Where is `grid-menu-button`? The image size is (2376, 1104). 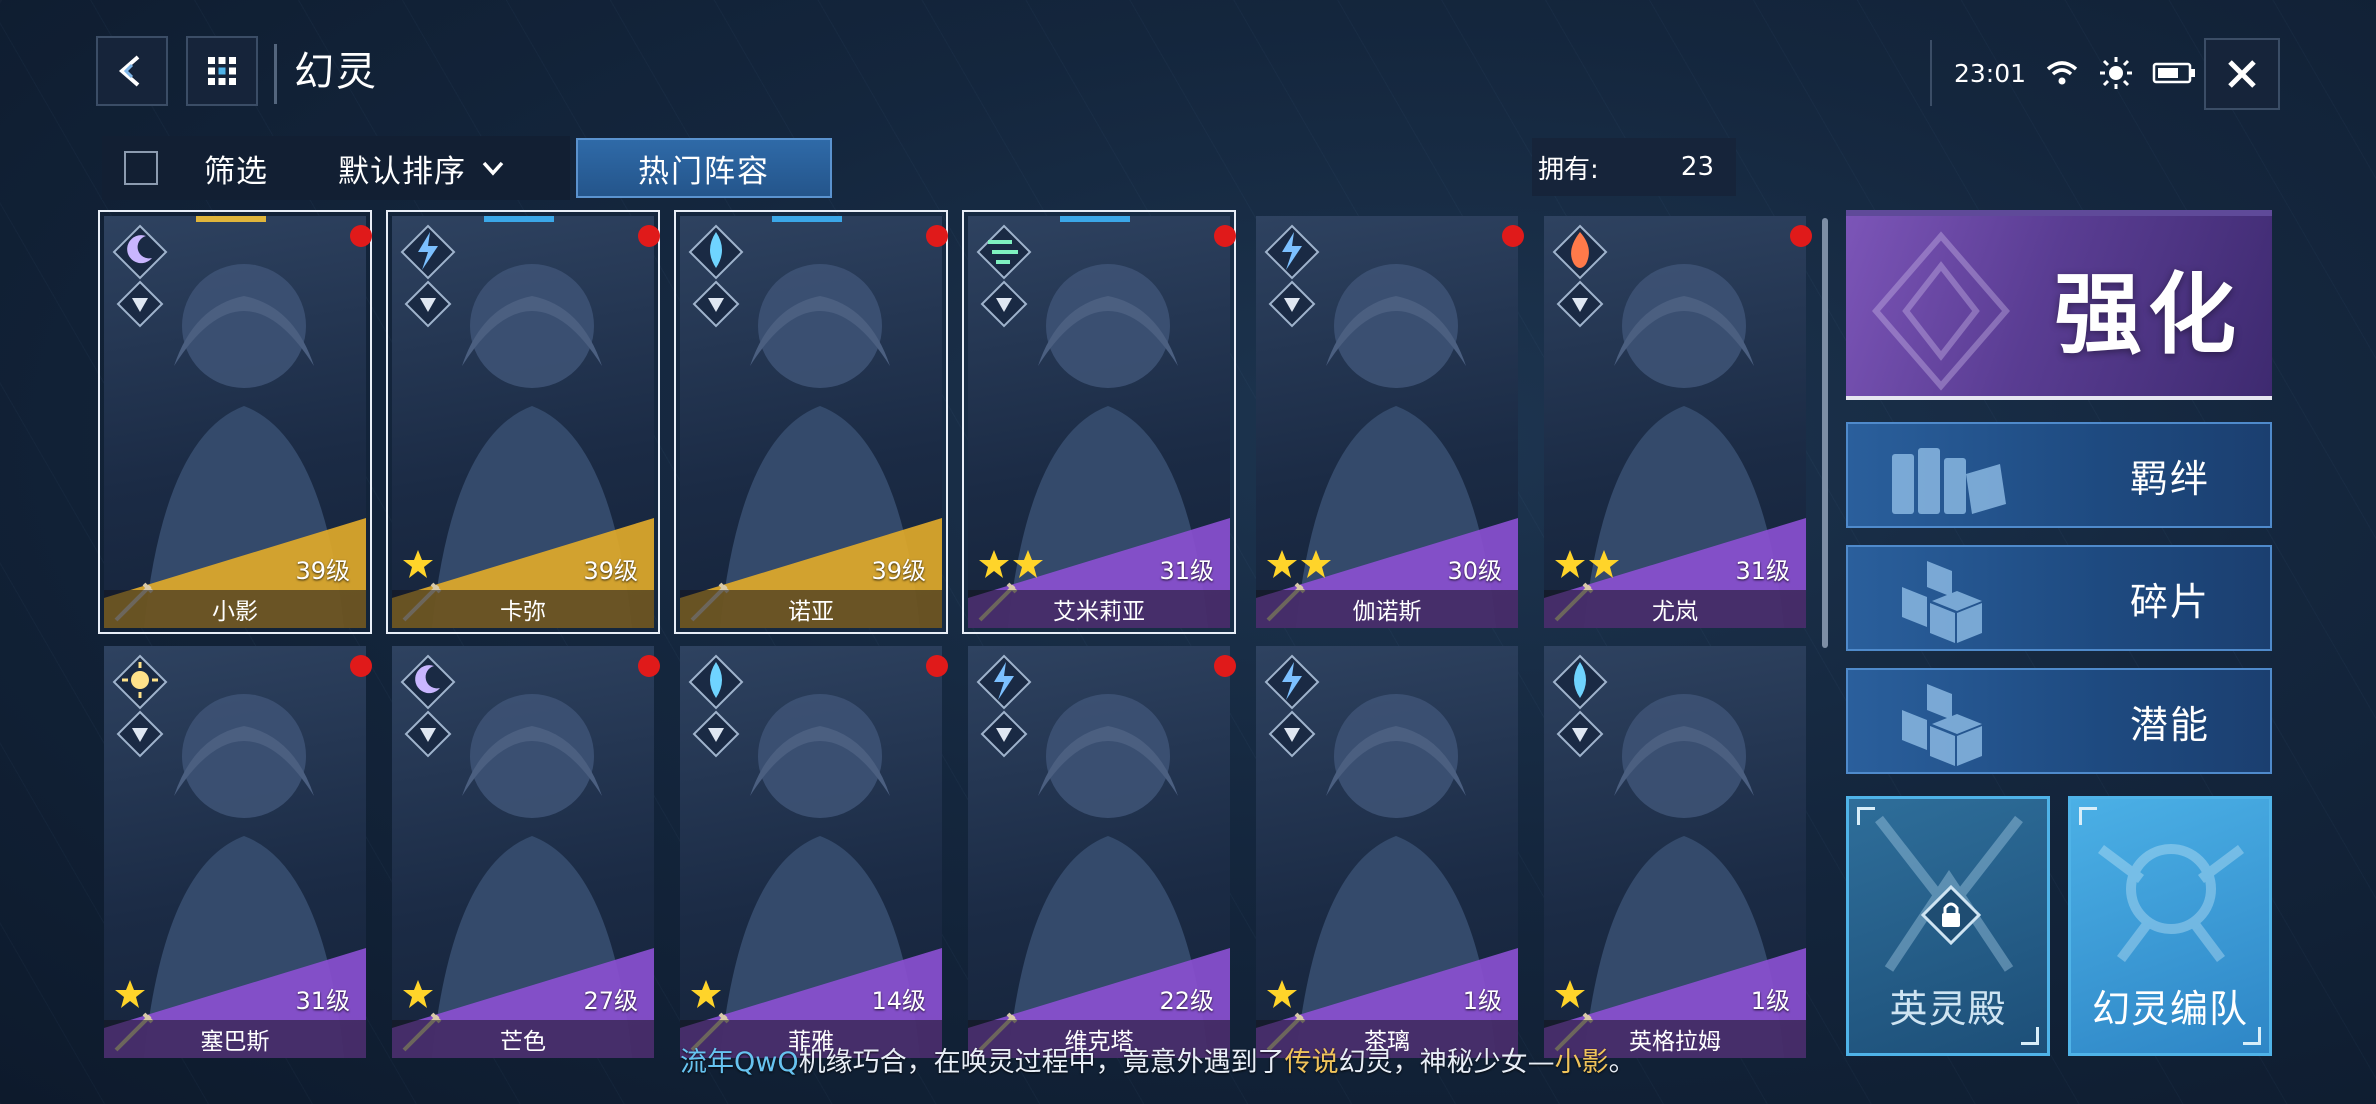
grid-menu-button is located at coordinates (222, 71).